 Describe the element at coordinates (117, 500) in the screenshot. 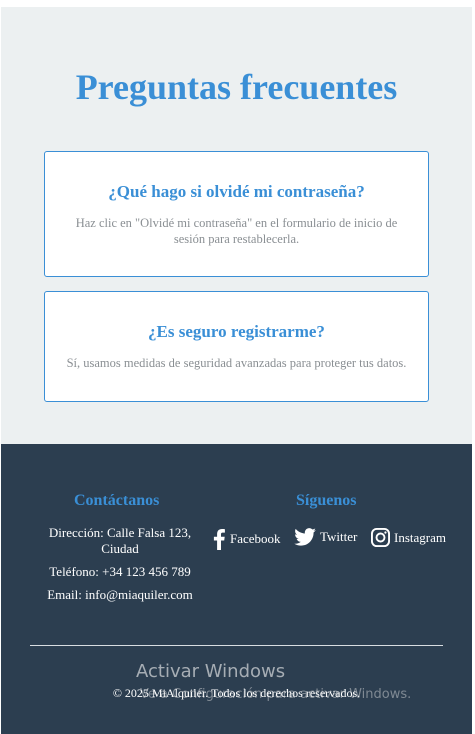

I see `contact-heading: Contáctanos` at that location.